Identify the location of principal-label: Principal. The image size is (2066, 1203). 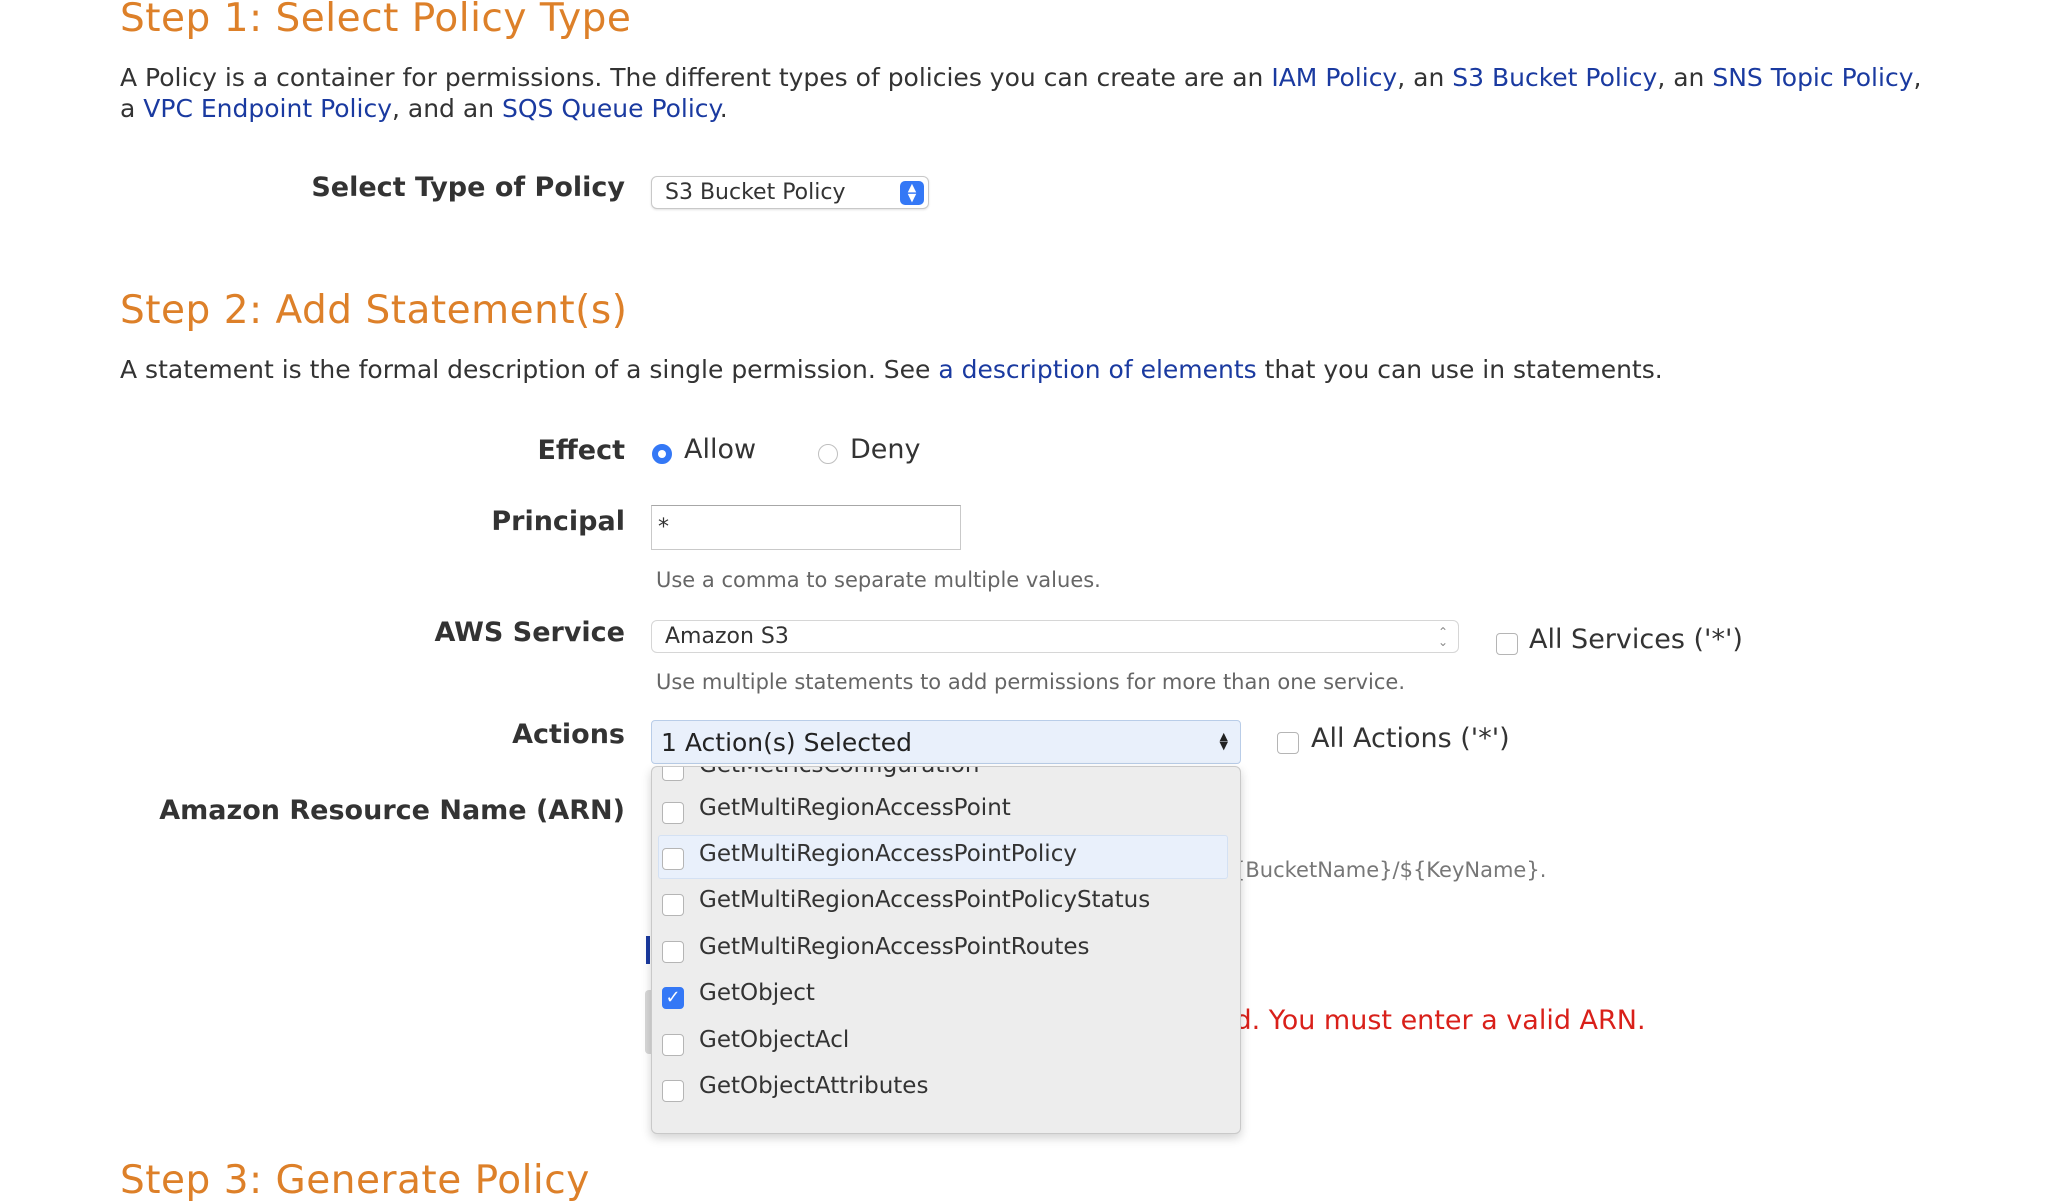
(558, 521).